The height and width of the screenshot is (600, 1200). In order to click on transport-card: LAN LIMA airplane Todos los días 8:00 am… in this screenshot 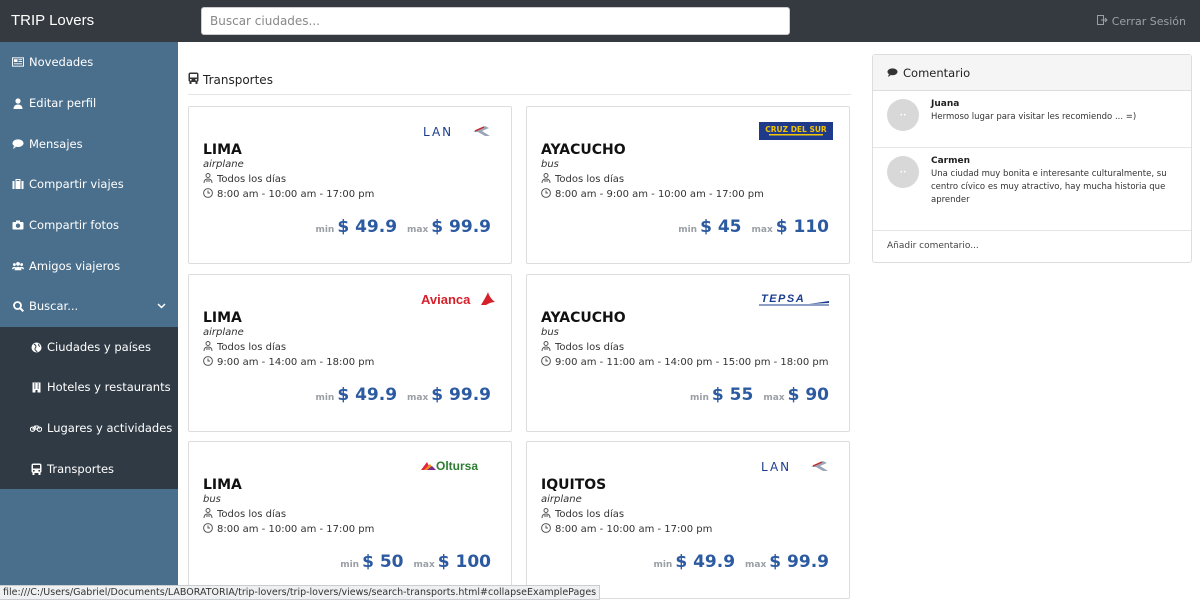, I will do `click(350, 185)`.